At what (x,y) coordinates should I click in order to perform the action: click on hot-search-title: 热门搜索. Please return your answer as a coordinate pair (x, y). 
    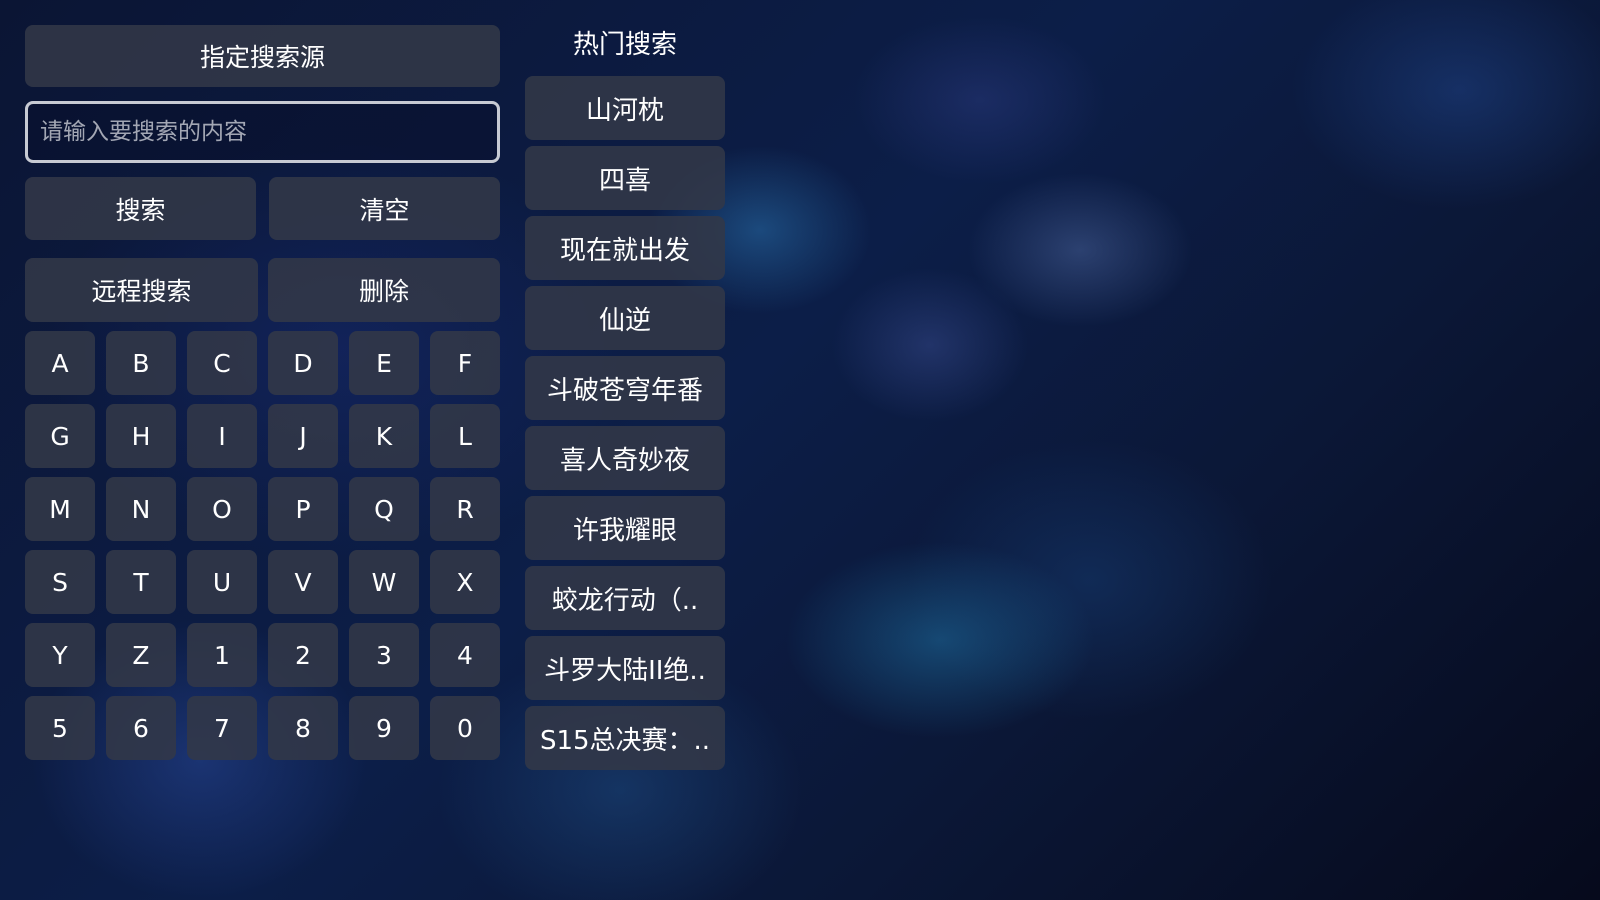
    Looking at the image, I should click on (624, 45).